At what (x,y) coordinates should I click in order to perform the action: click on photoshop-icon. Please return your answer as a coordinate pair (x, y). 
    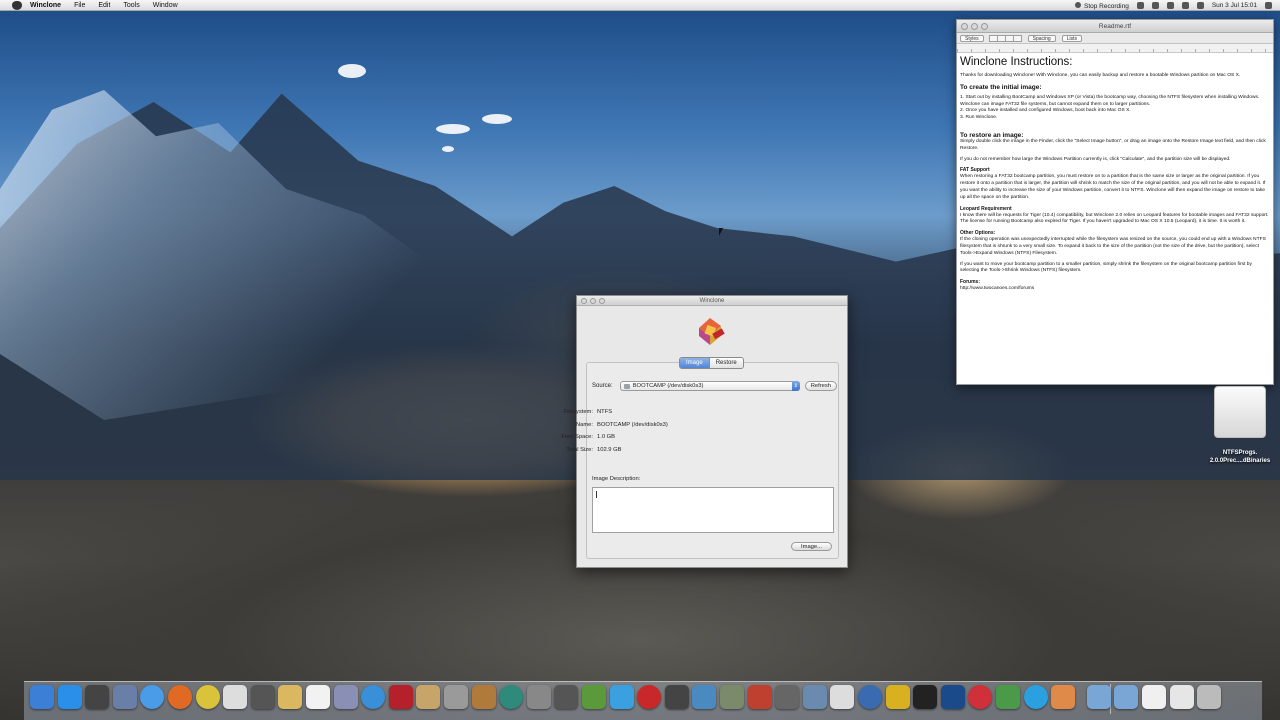
    Looking at the image, I should click on (952, 697).